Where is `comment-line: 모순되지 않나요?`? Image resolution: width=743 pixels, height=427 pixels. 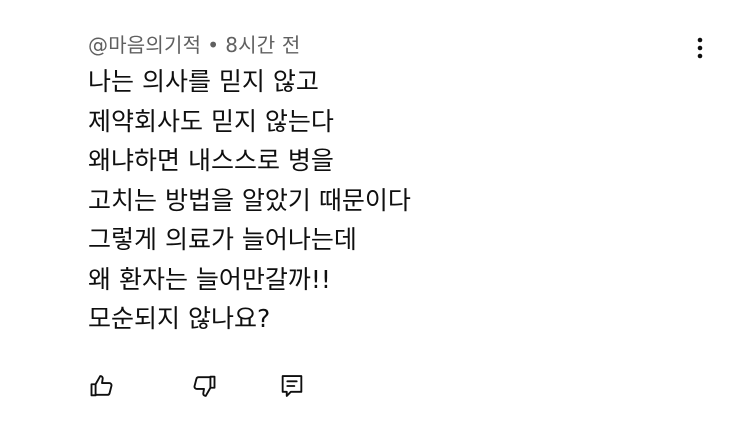 comment-line: 모순되지 않나요? is located at coordinates (179, 318).